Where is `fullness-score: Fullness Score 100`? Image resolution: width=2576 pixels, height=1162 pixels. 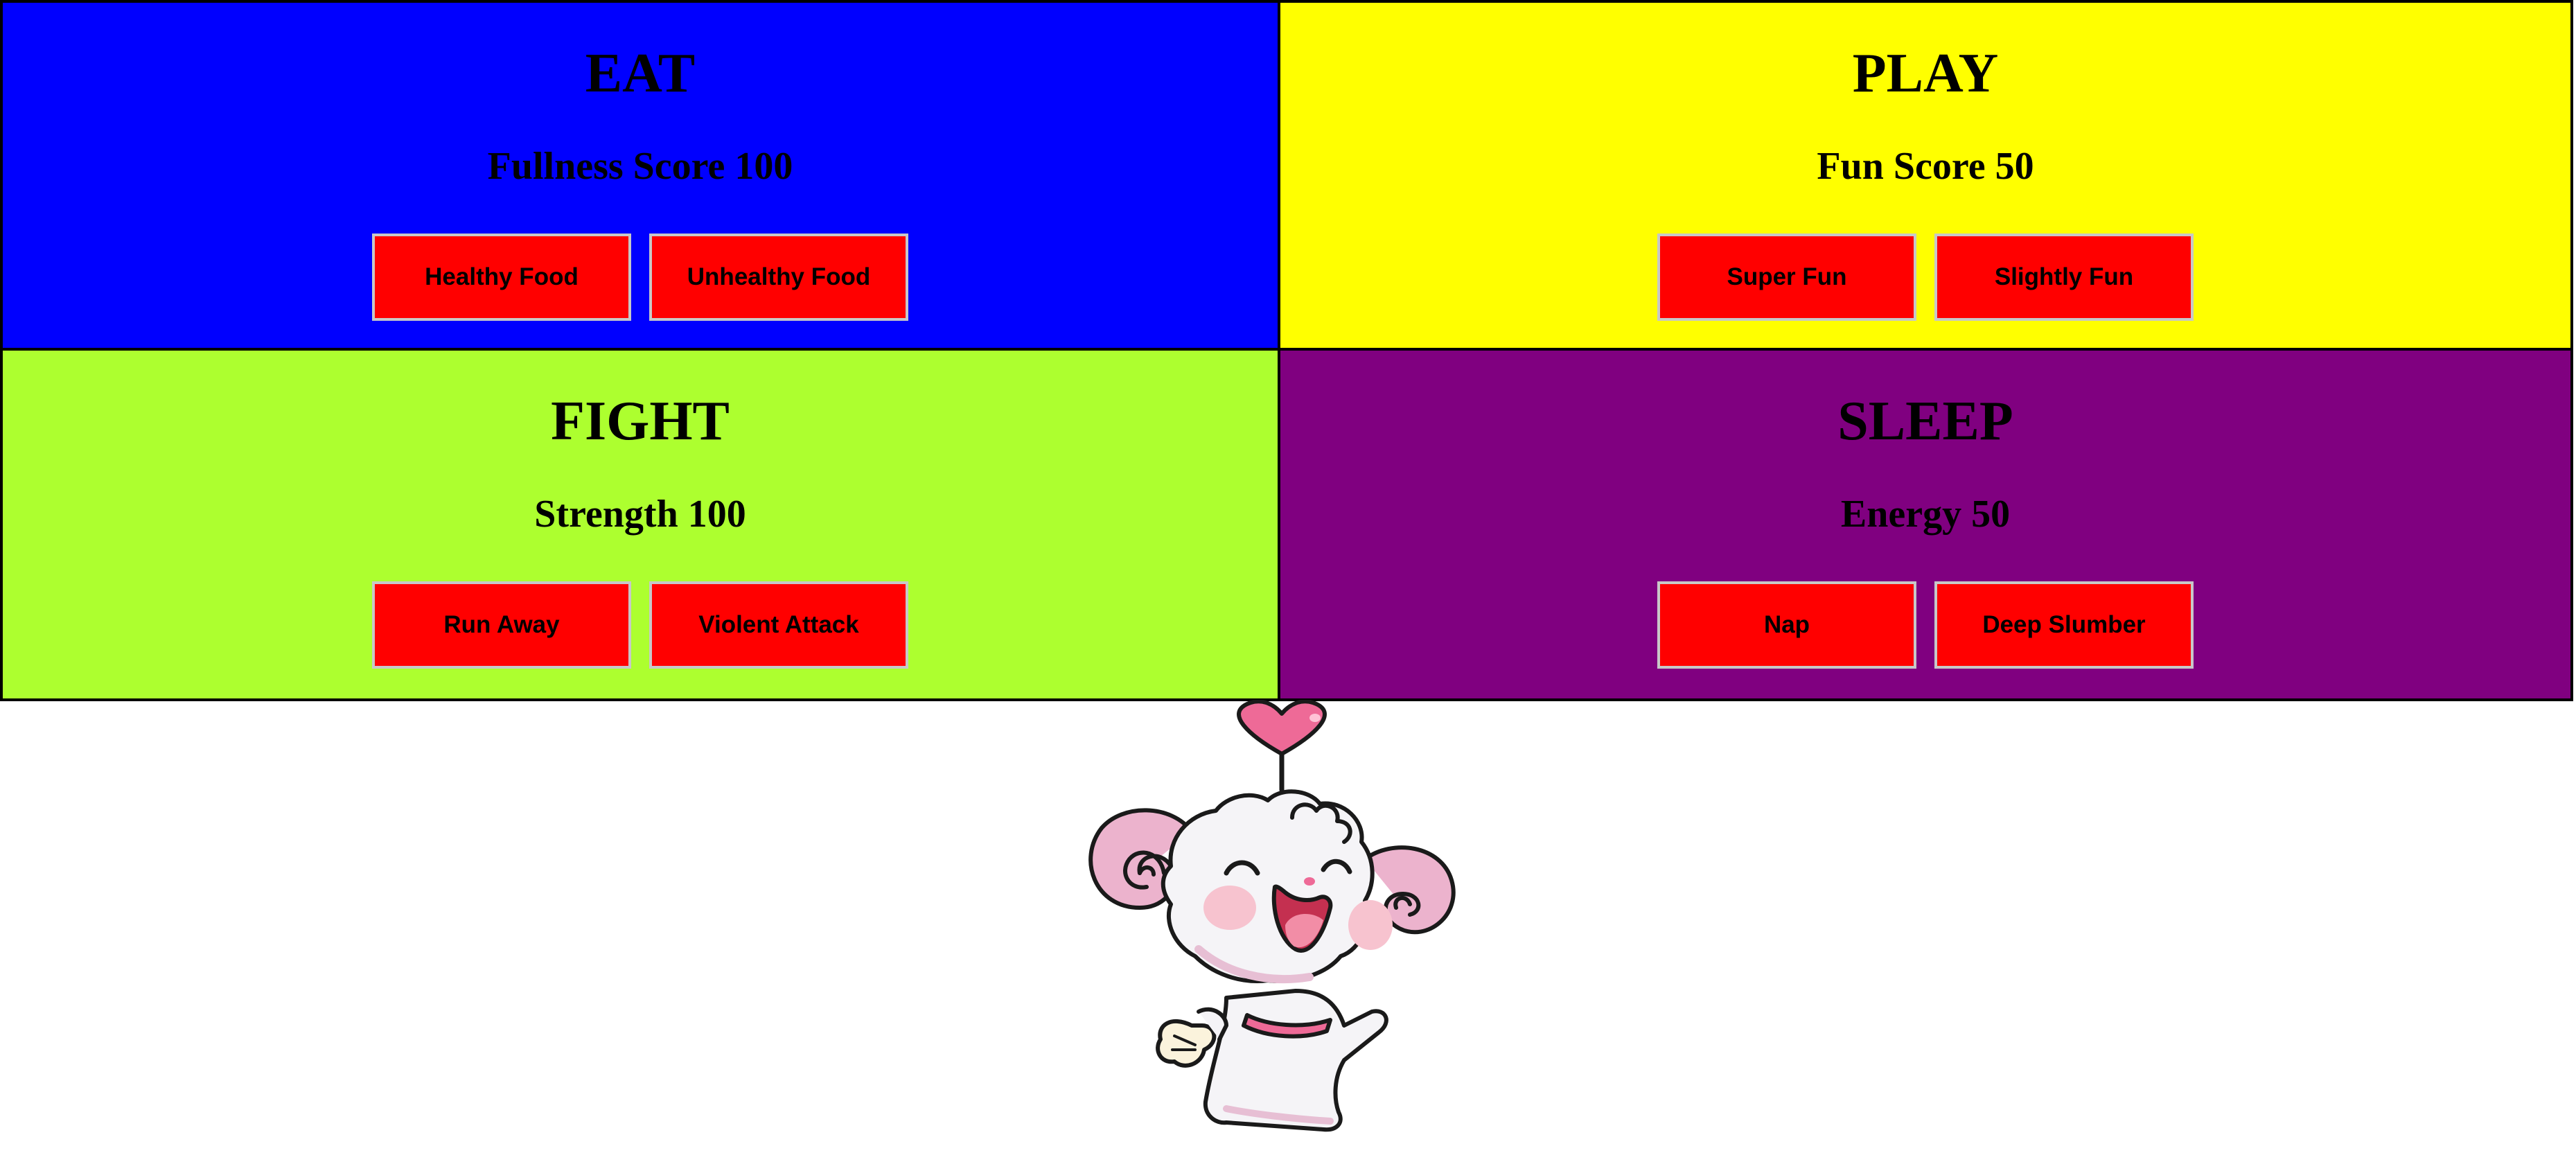 fullness-score: Fullness Score 100 is located at coordinates (640, 166).